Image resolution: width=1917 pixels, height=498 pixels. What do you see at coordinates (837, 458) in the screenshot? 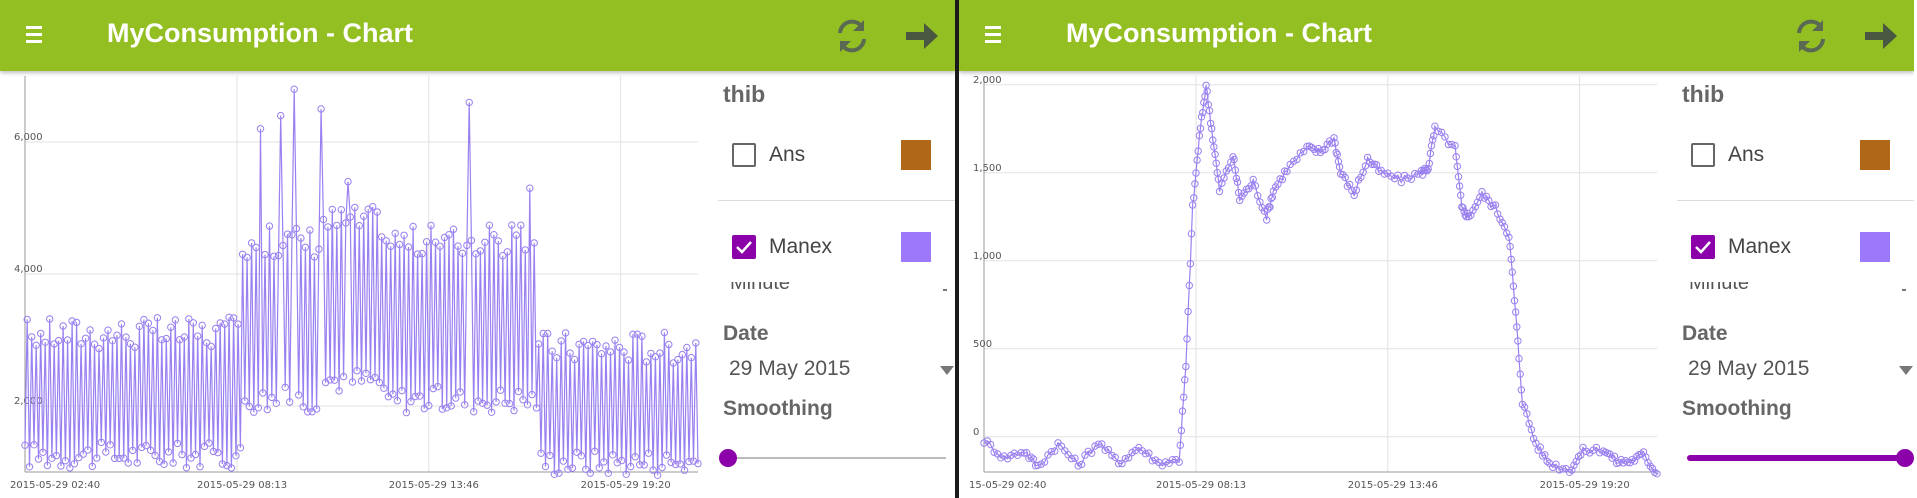
I see `slider-track` at bounding box center [837, 458].